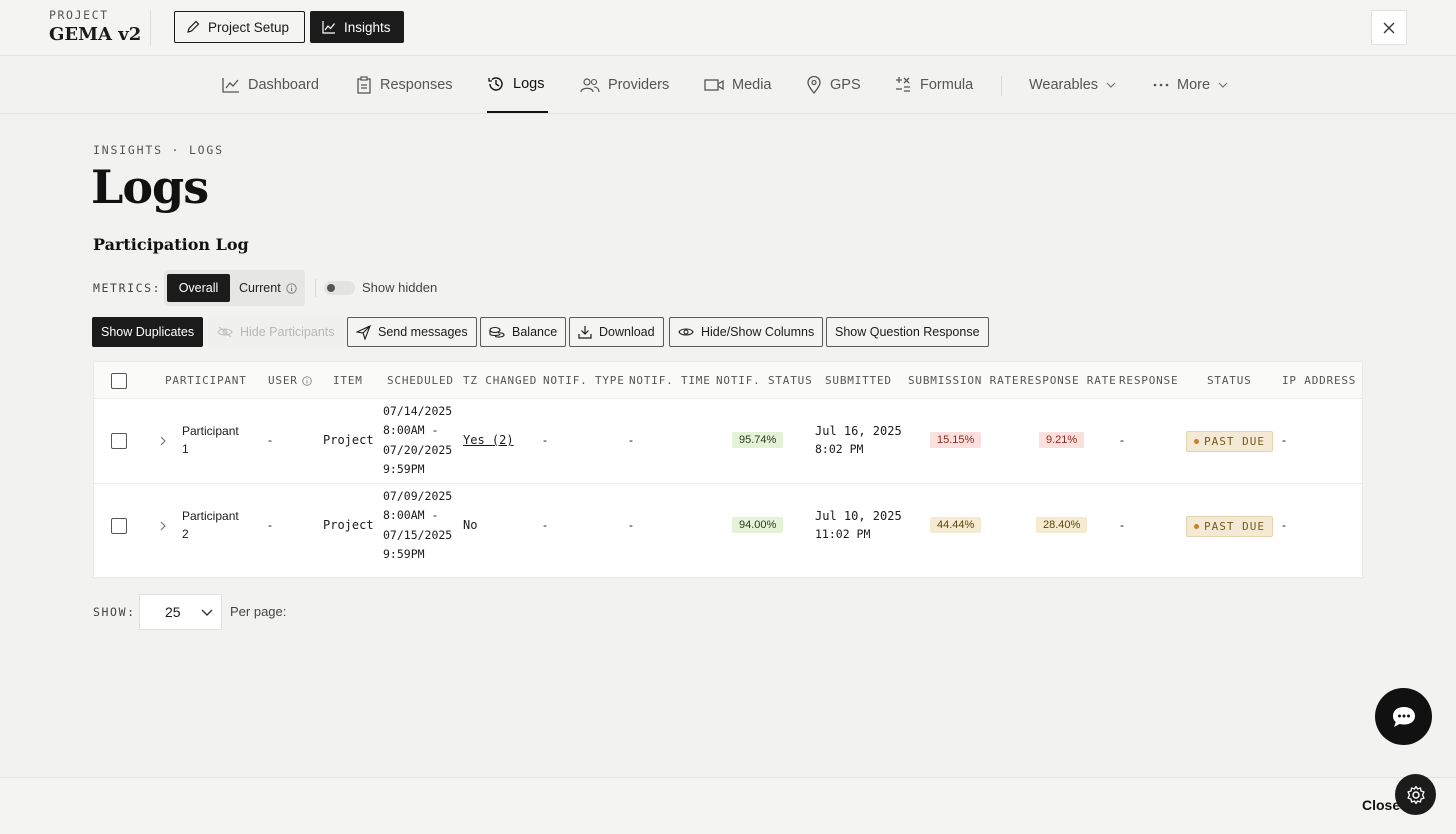  What do you see at coordinates (470, 525) in the screenshot?
I see `tz-changed-cell: No` at bounding box center [470, 525].